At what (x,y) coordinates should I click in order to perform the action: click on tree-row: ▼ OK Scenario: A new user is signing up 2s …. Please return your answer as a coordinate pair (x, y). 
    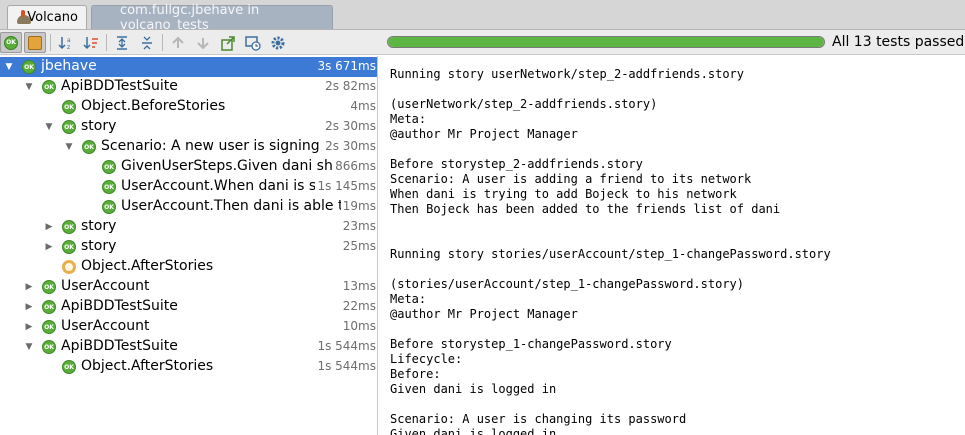
    Looking at the image, I should click on (188, 147).